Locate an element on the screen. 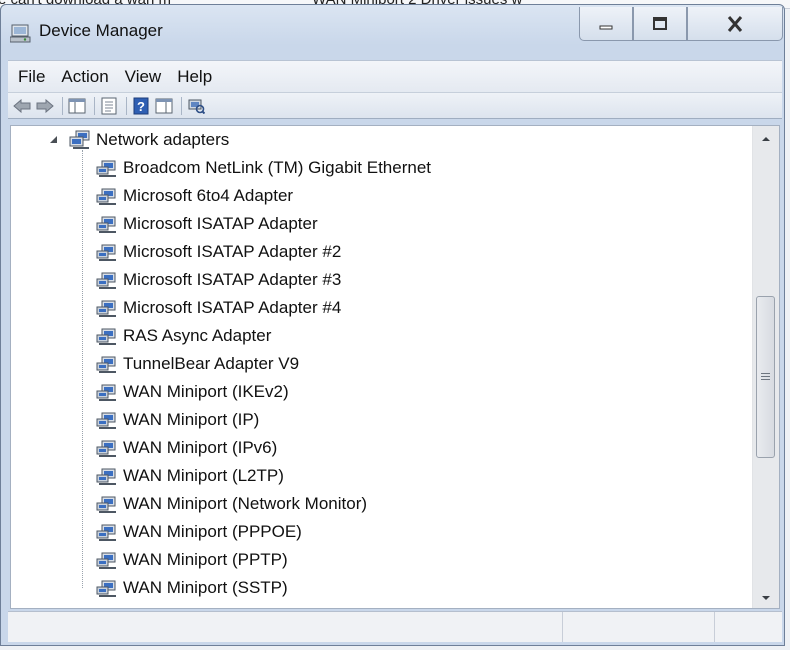 This screenshot has width=790, height=650. scroll-up-icon is located at coordinates (766, 139).